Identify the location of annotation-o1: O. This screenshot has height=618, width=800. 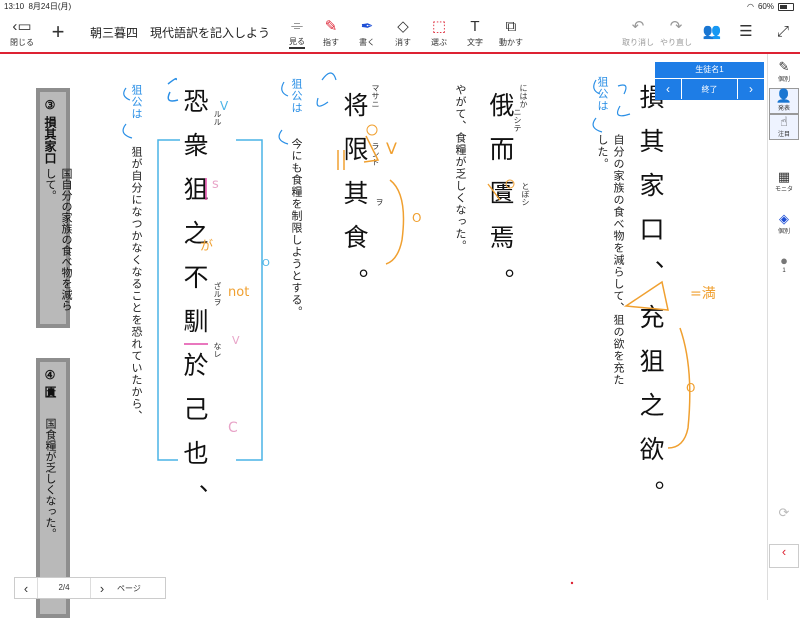
(266, 263).